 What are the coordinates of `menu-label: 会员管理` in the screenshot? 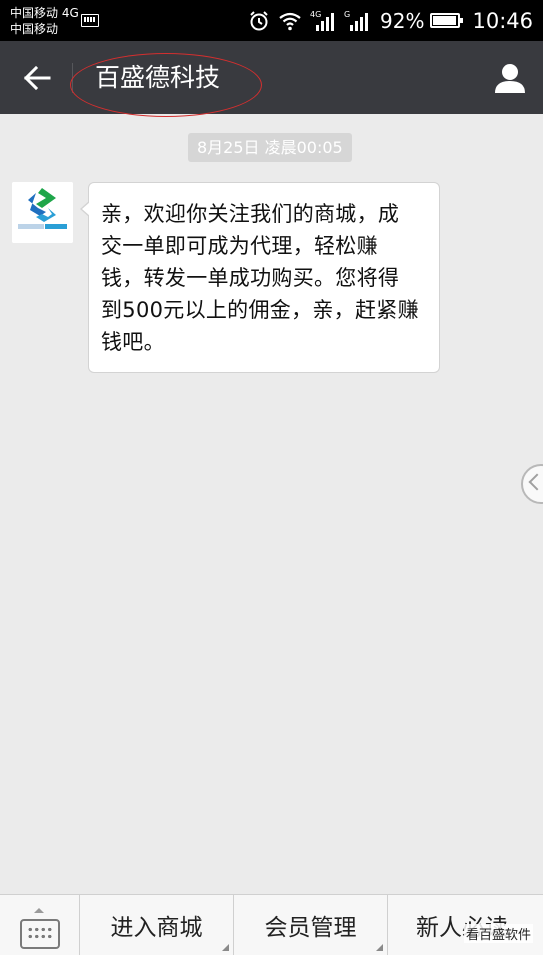 It's located at (310, 928).